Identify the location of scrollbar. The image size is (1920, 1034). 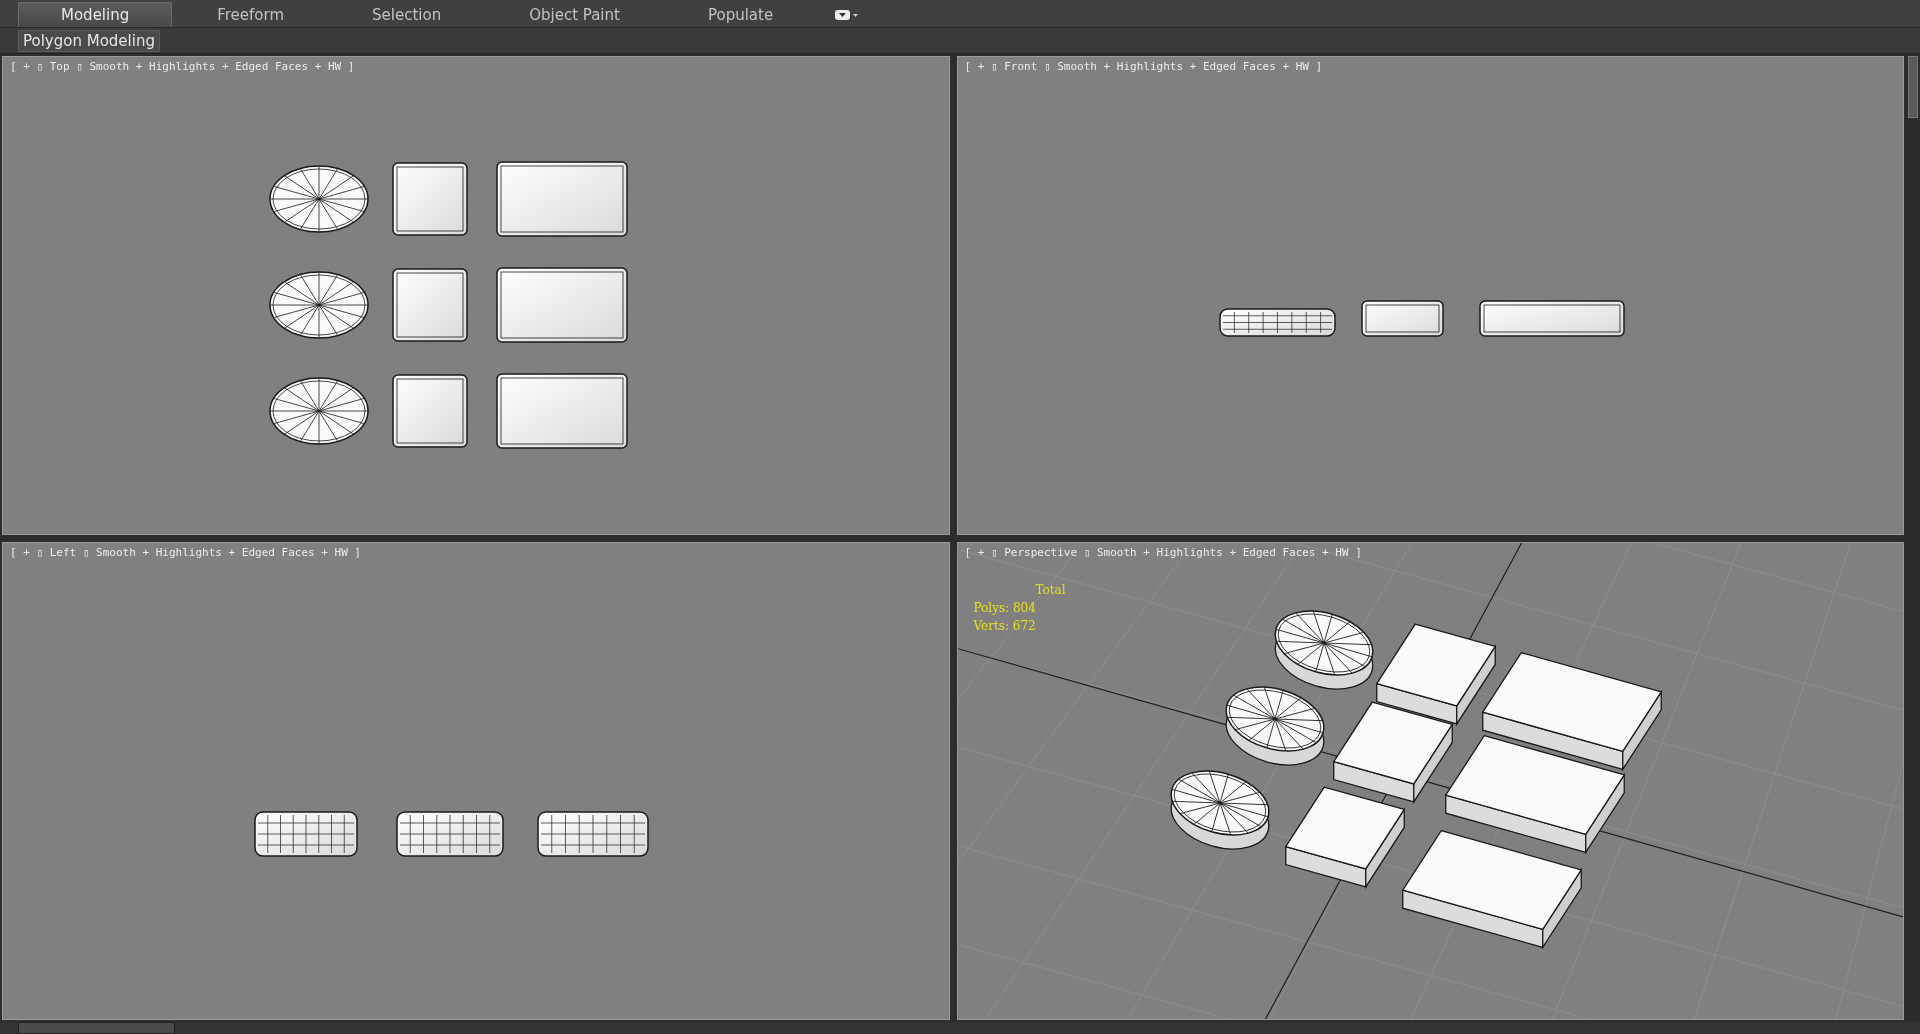
(1913, 87).